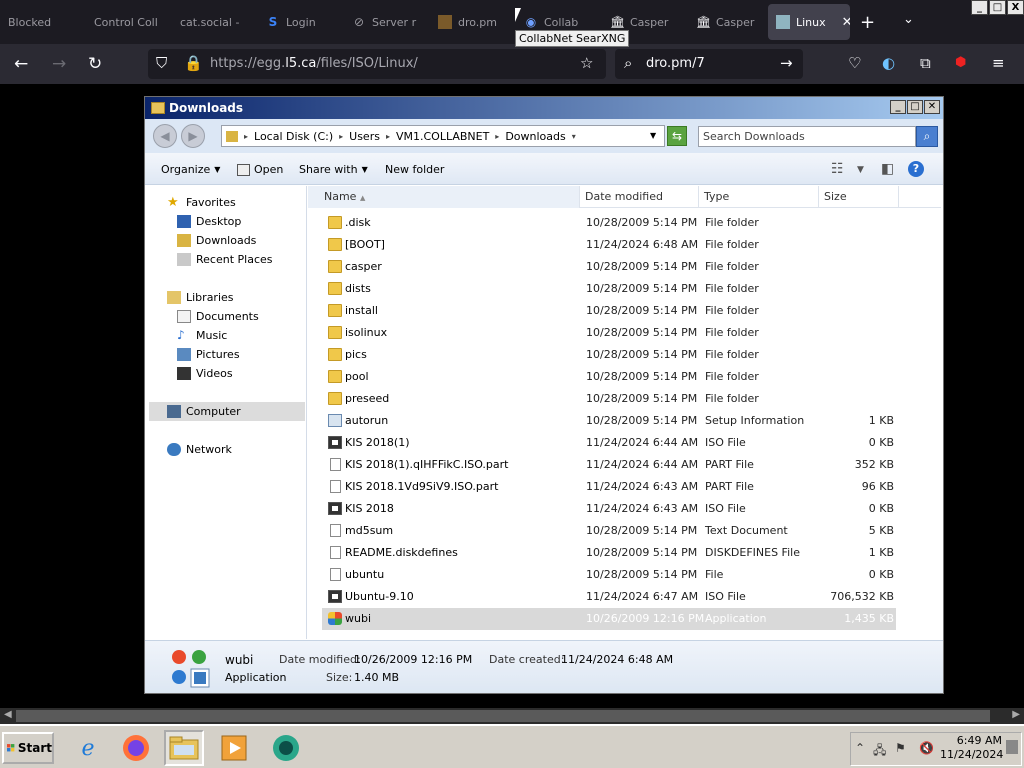 This screenshot has width=1024, height=768. What do you see at coordinates (472, 22) in the screenshot?
I see `tab-dro-pm: dro.pm` at bounding box center [472, 22].